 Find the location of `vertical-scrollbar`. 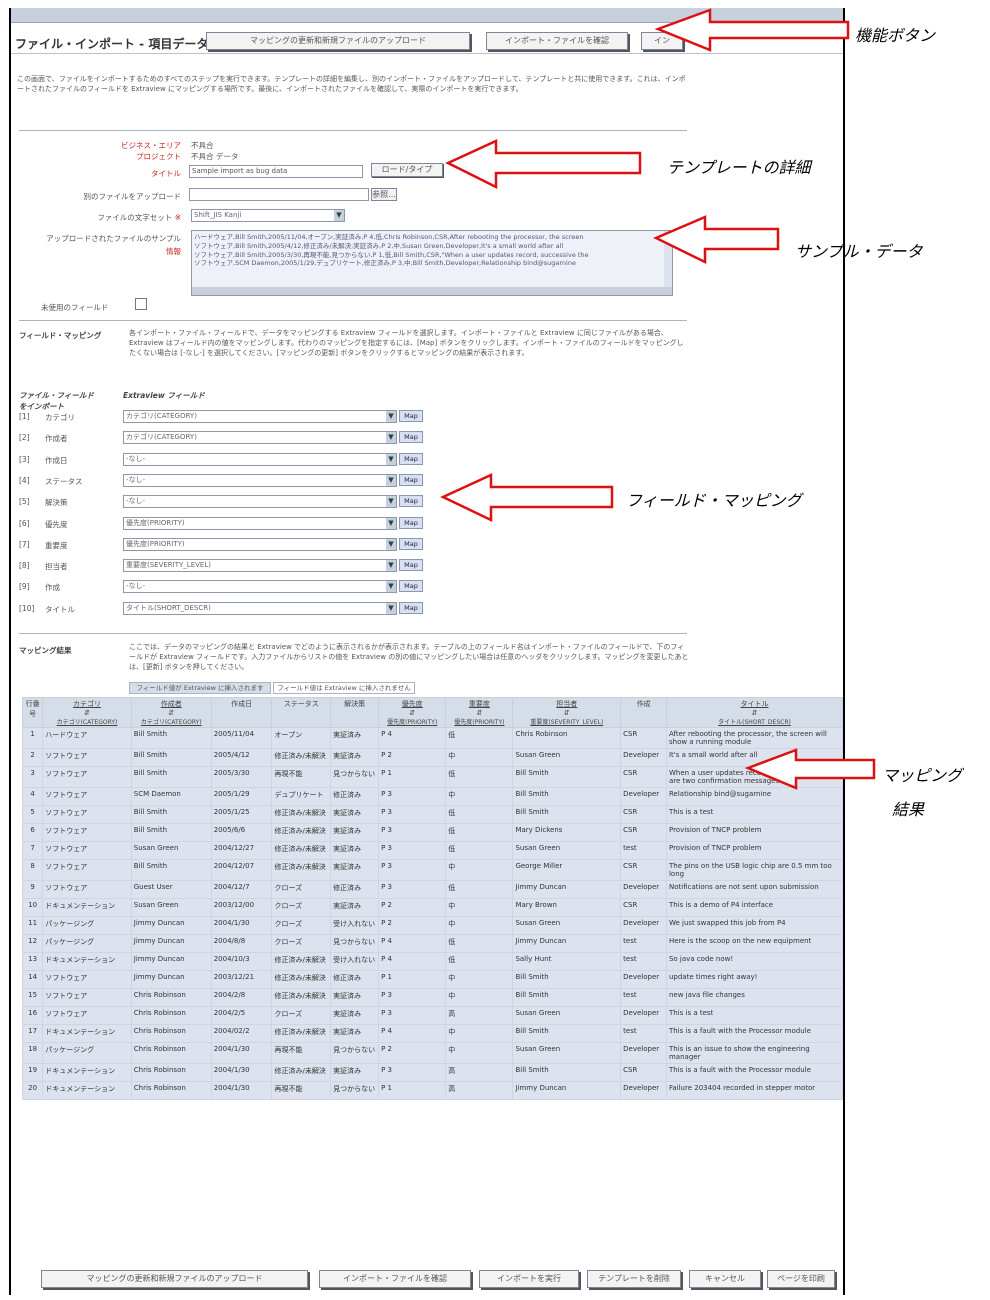

vertical-scrollbar is located at coordinates (668, 259).